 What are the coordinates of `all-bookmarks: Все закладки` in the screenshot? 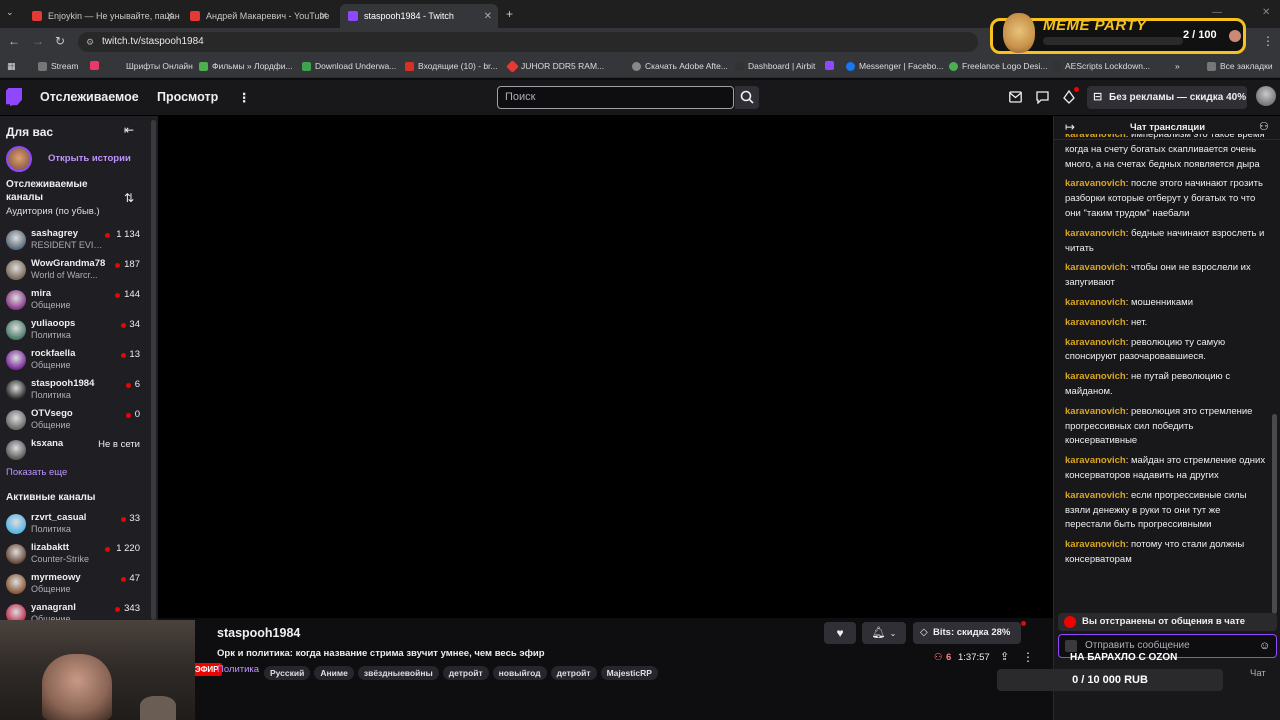 It's located at (1240, 66).